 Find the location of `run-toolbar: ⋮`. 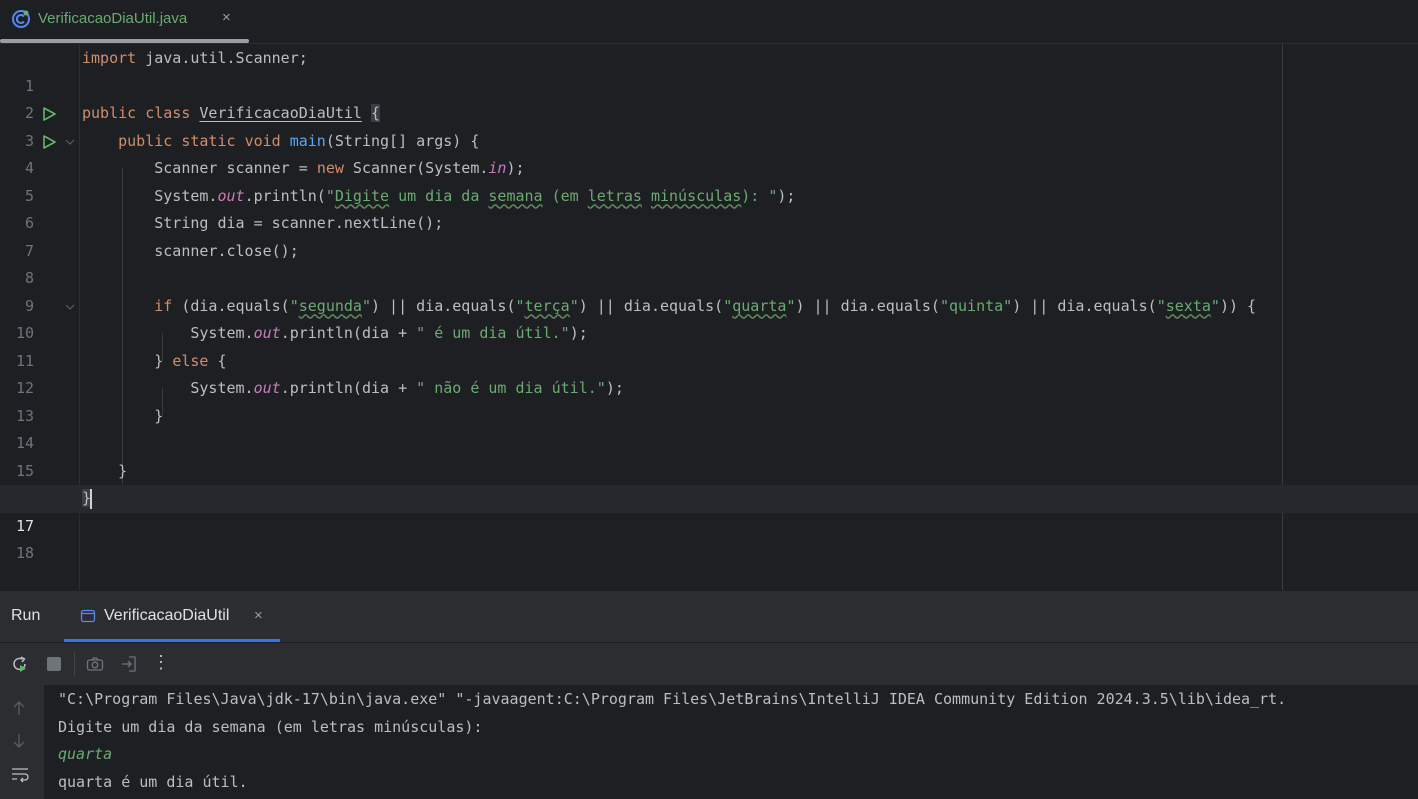

run-toolbar: ⋮ is located at coordinates (709, 663).